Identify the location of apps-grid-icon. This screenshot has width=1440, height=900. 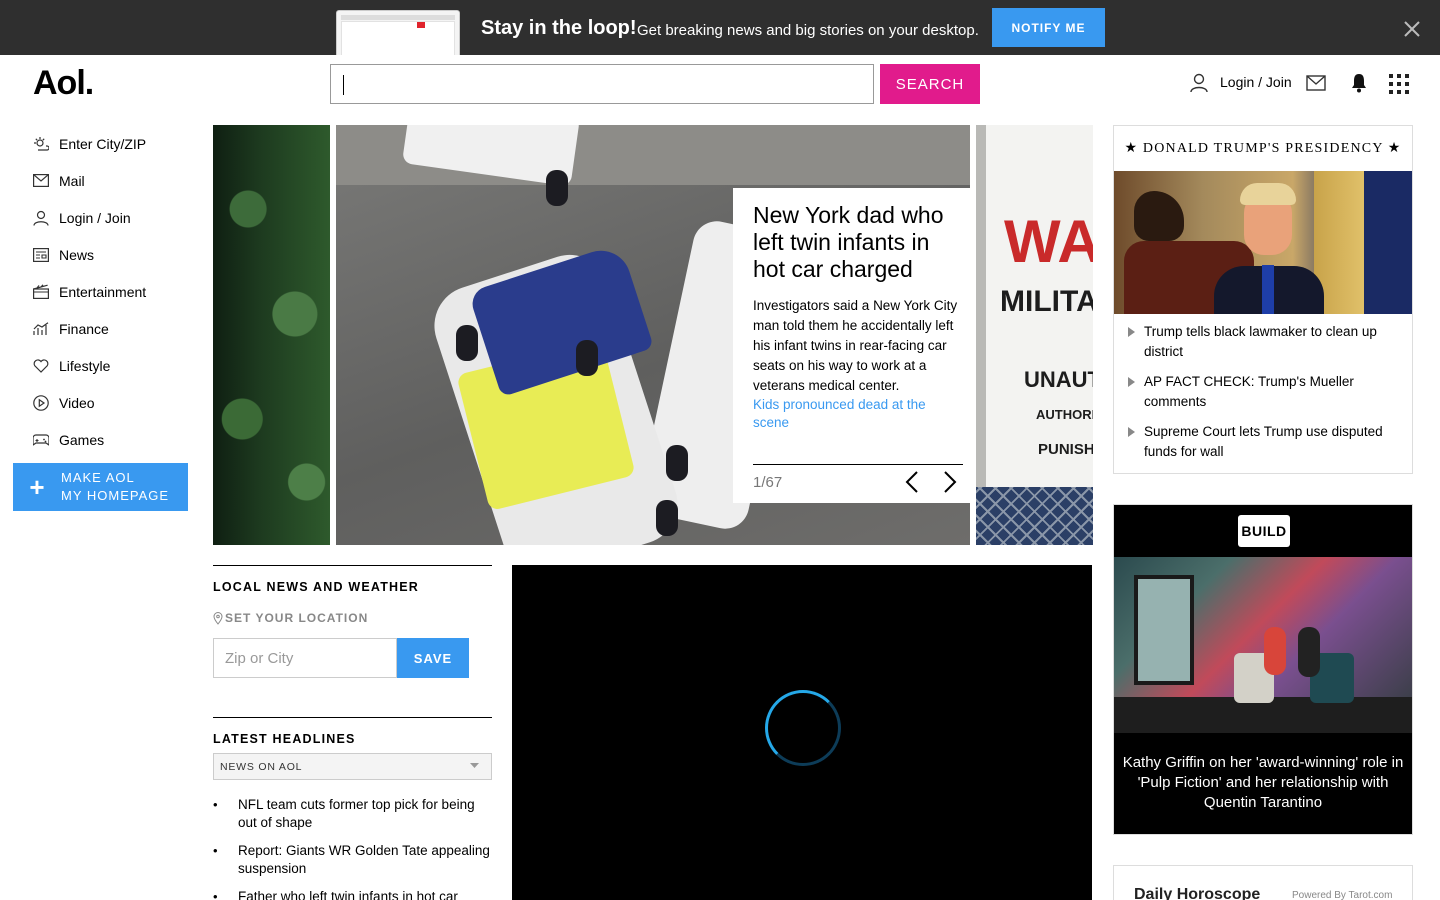
(1399, 84).